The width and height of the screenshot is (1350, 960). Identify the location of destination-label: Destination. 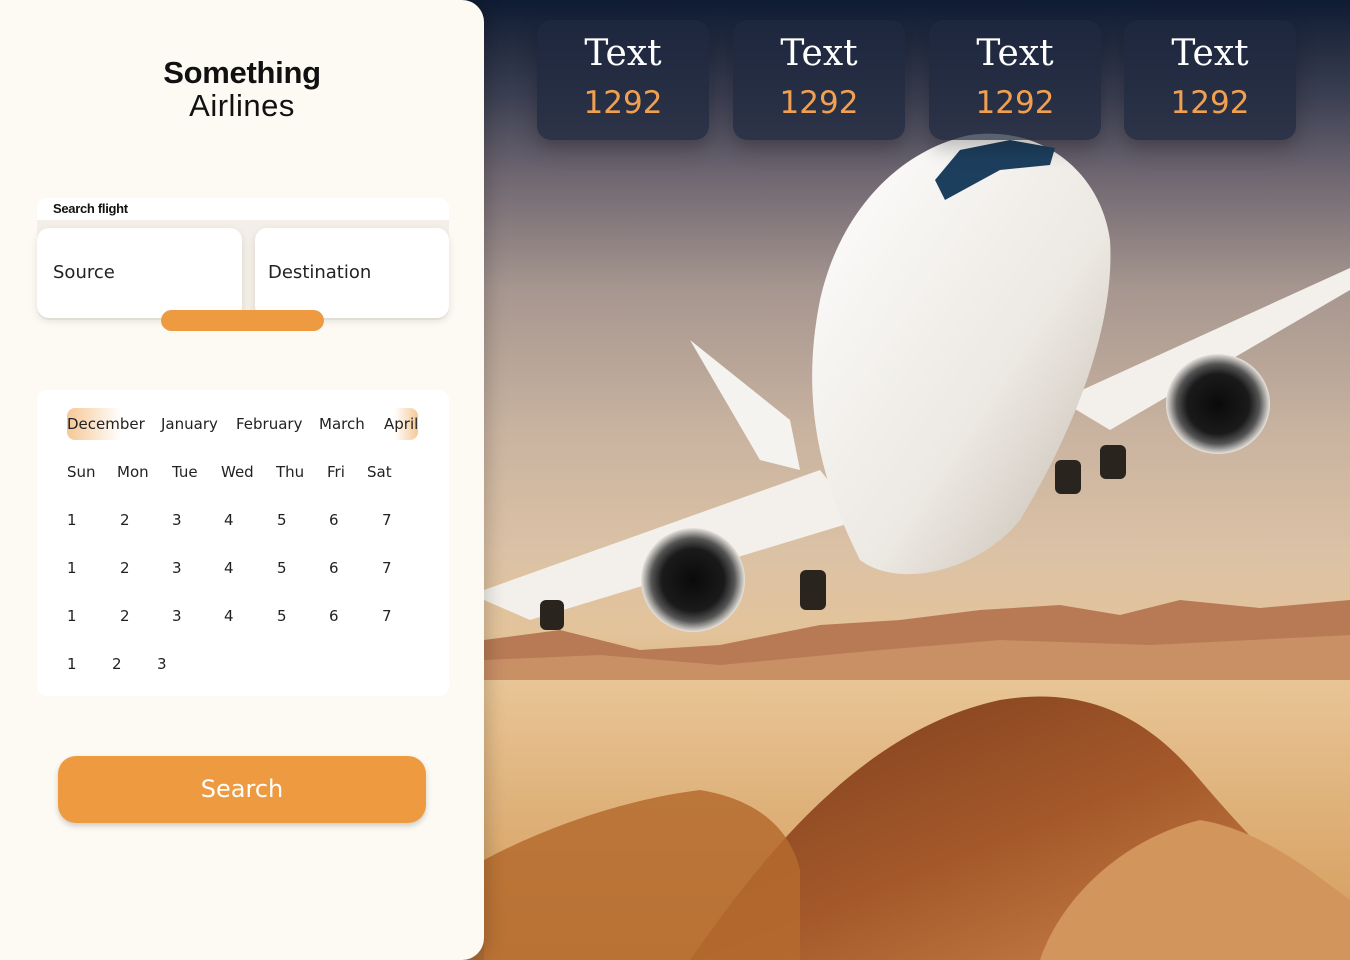
(320, 272).